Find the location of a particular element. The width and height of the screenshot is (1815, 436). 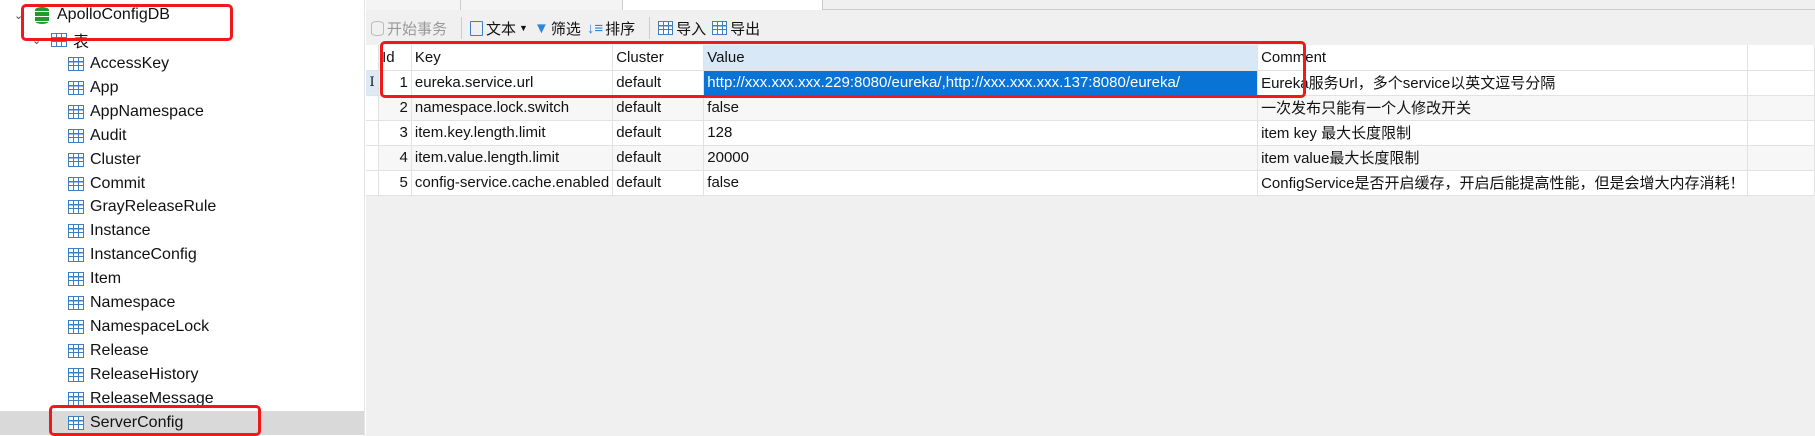

table-name: NamespaceLock is located at coordinates (150, 326).